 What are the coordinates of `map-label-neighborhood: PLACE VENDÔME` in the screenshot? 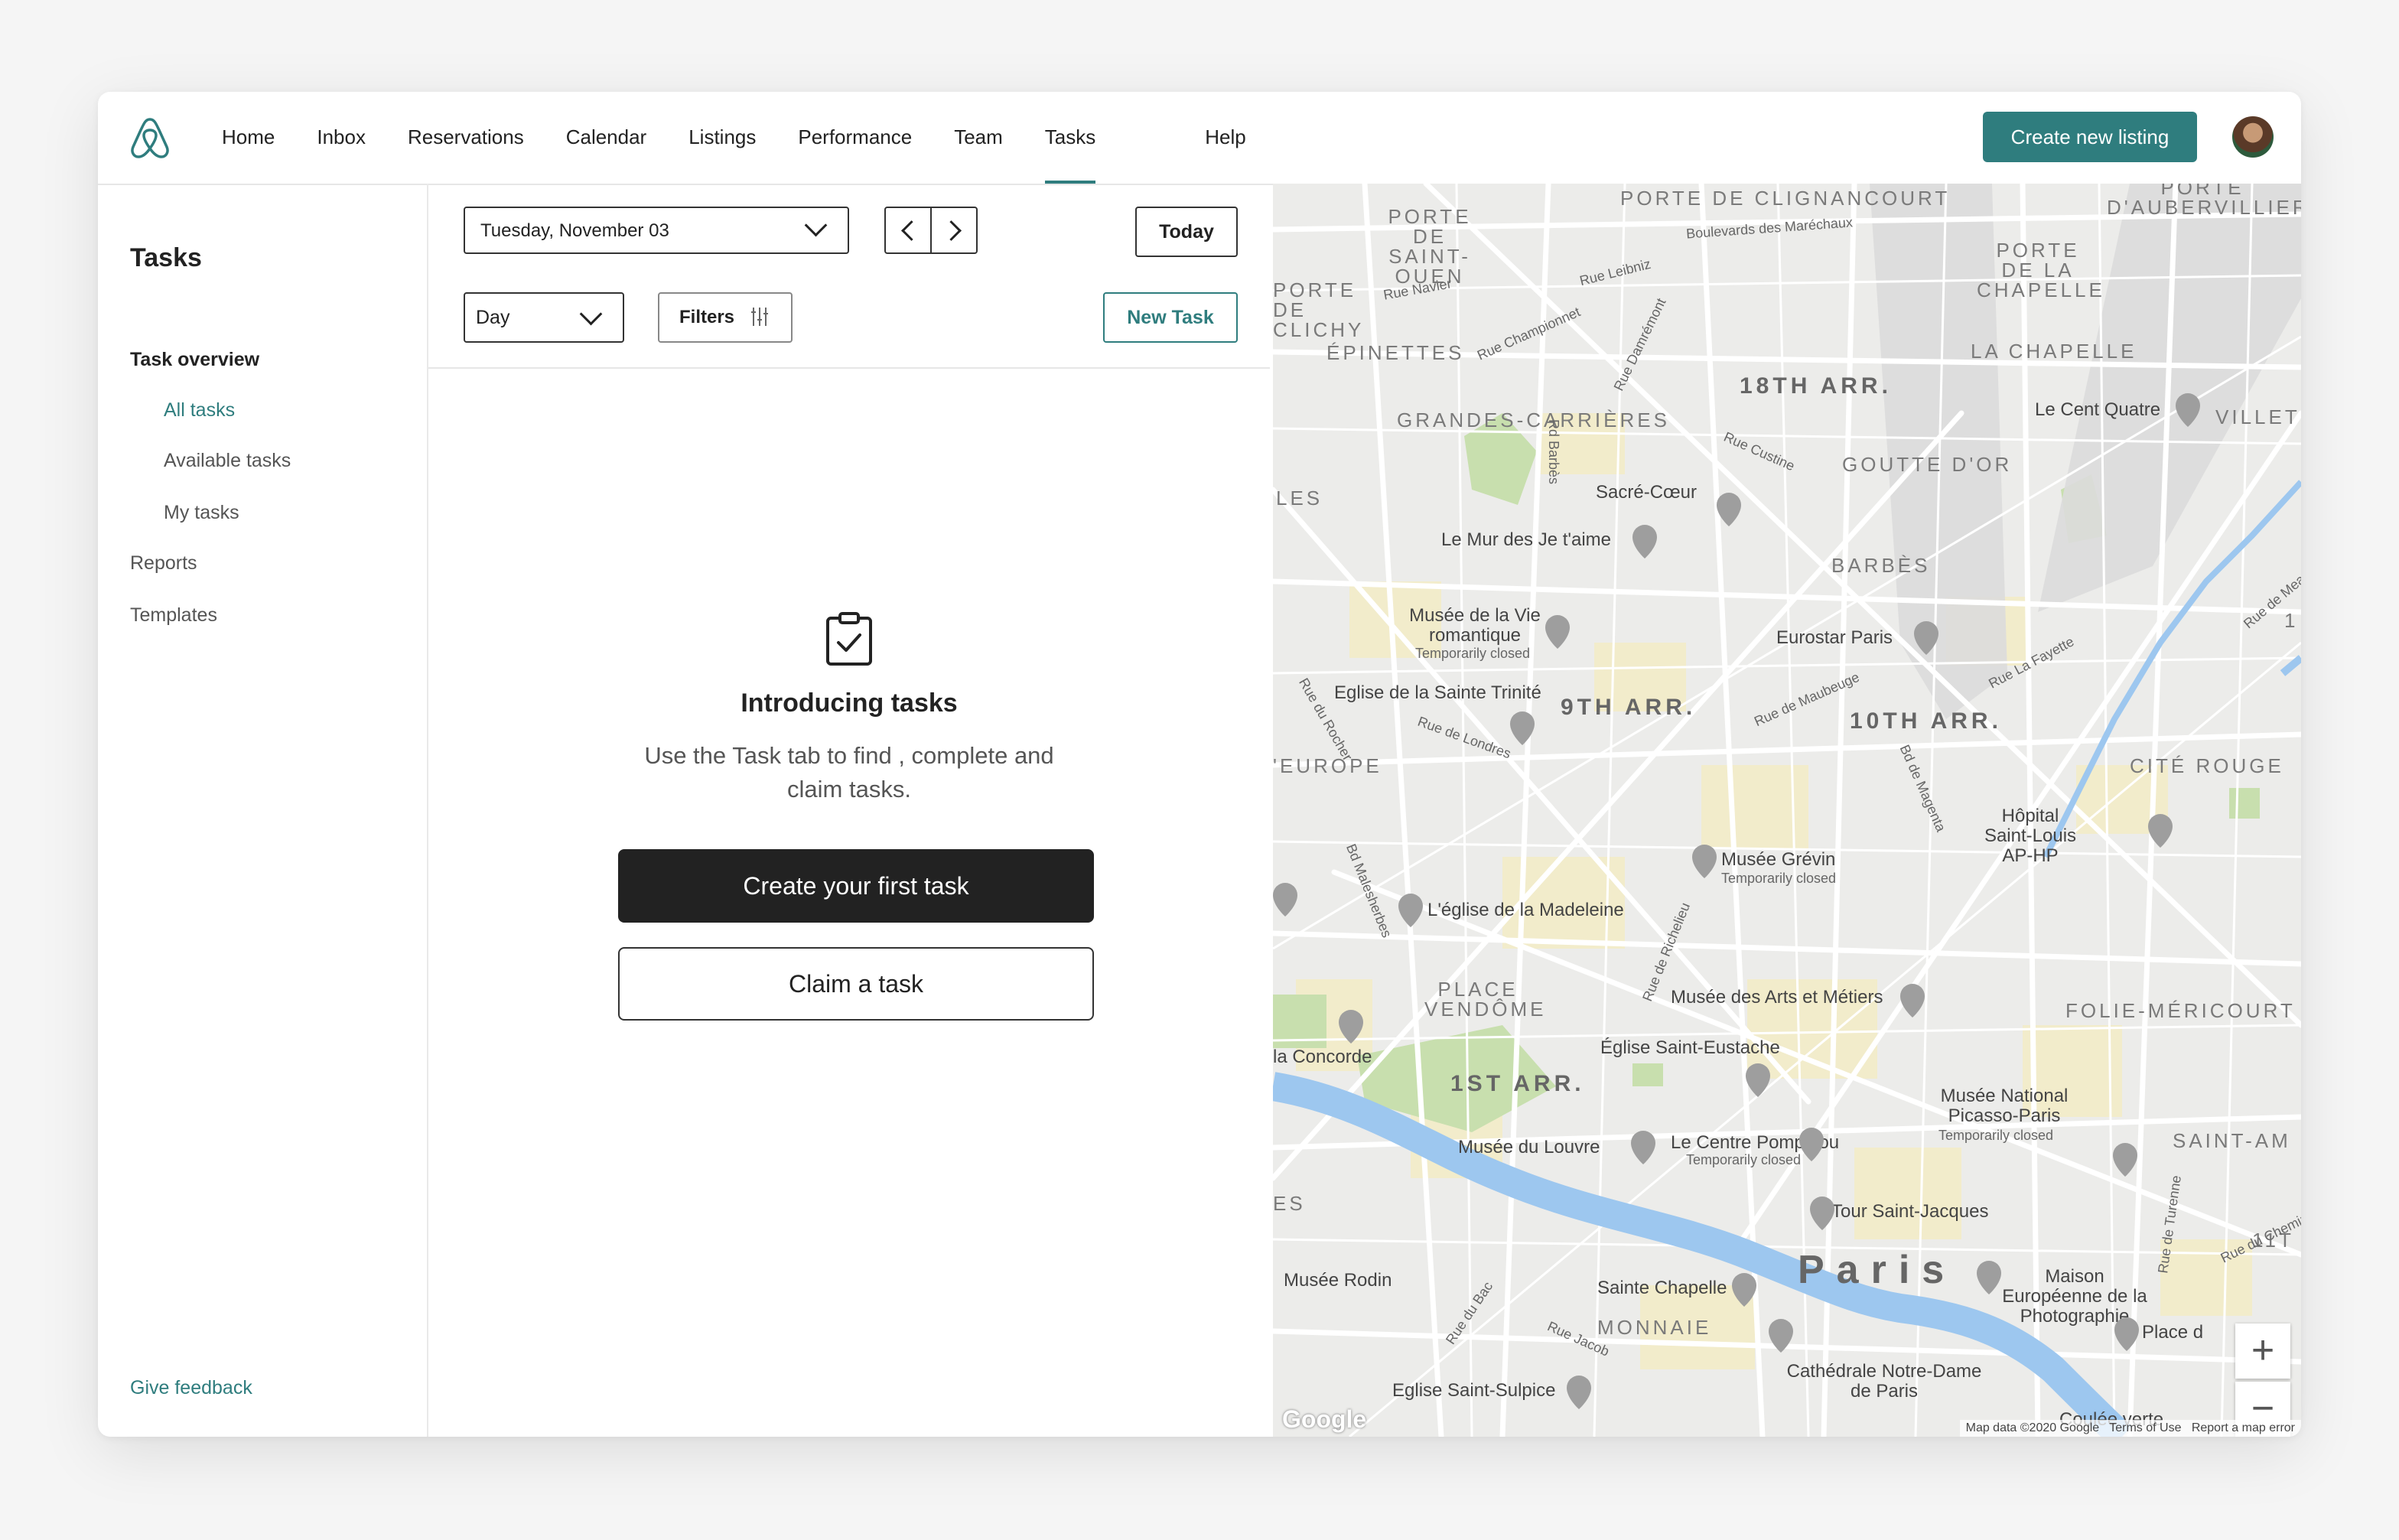 It's located at (1485, 999).